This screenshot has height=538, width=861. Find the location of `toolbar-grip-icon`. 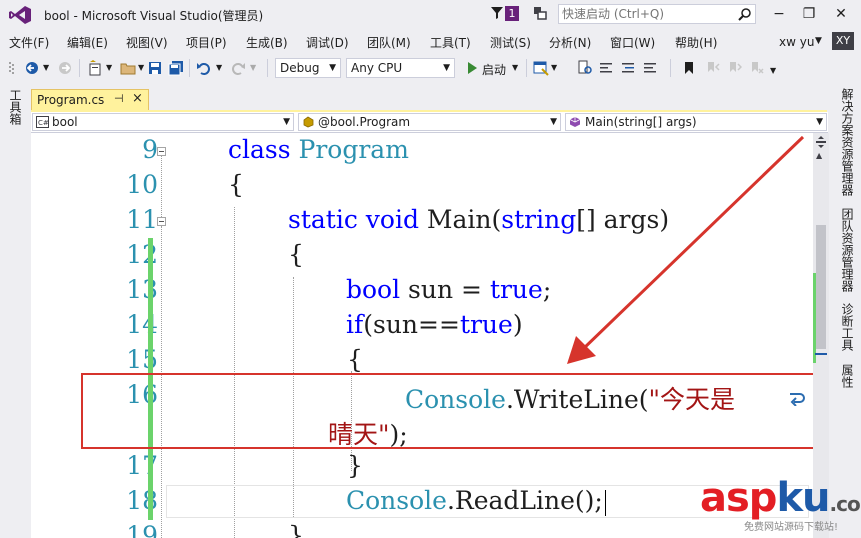

toolbar-grip-icon is located at coordinates (12, 68).